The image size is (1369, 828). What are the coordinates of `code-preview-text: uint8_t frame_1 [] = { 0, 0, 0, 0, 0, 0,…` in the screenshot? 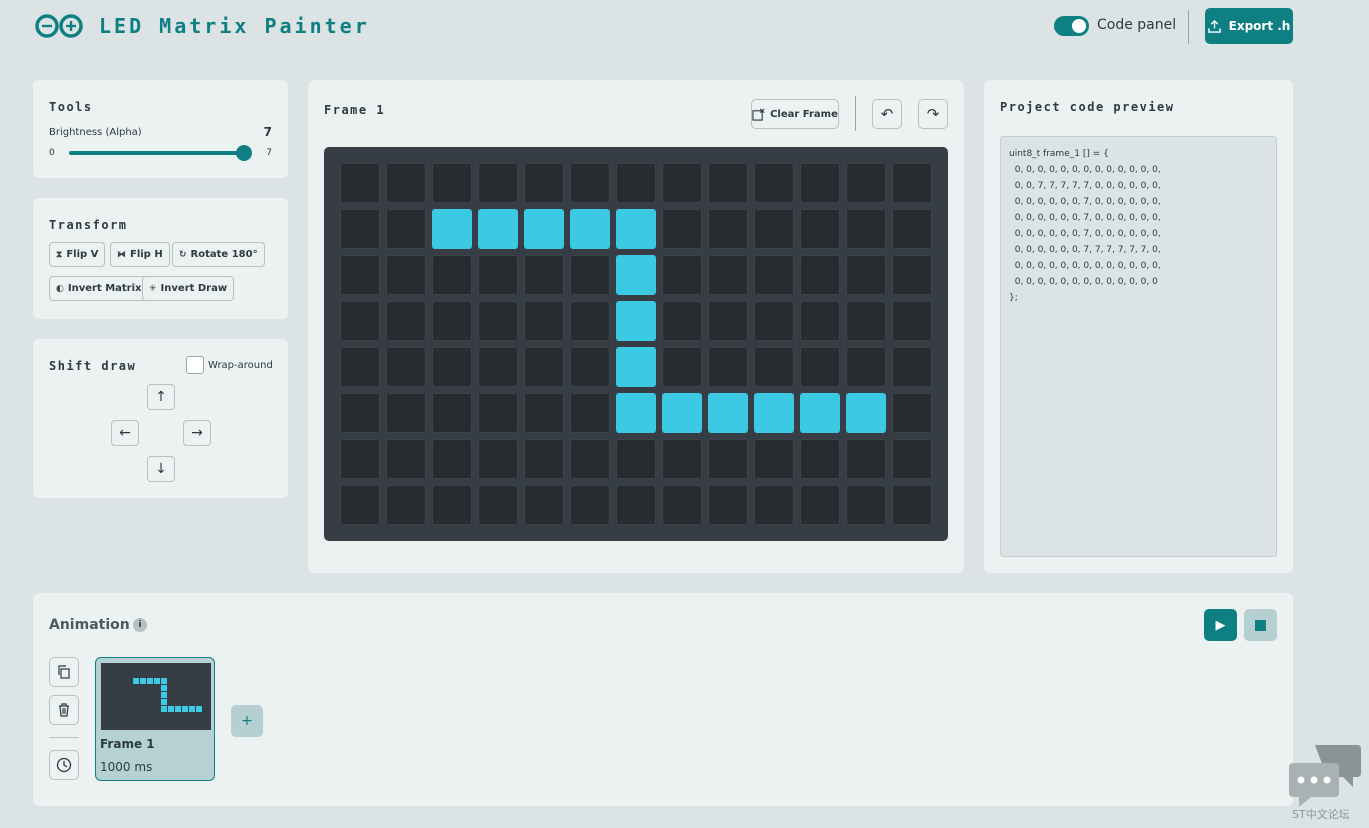 It's located at (1138, 346).